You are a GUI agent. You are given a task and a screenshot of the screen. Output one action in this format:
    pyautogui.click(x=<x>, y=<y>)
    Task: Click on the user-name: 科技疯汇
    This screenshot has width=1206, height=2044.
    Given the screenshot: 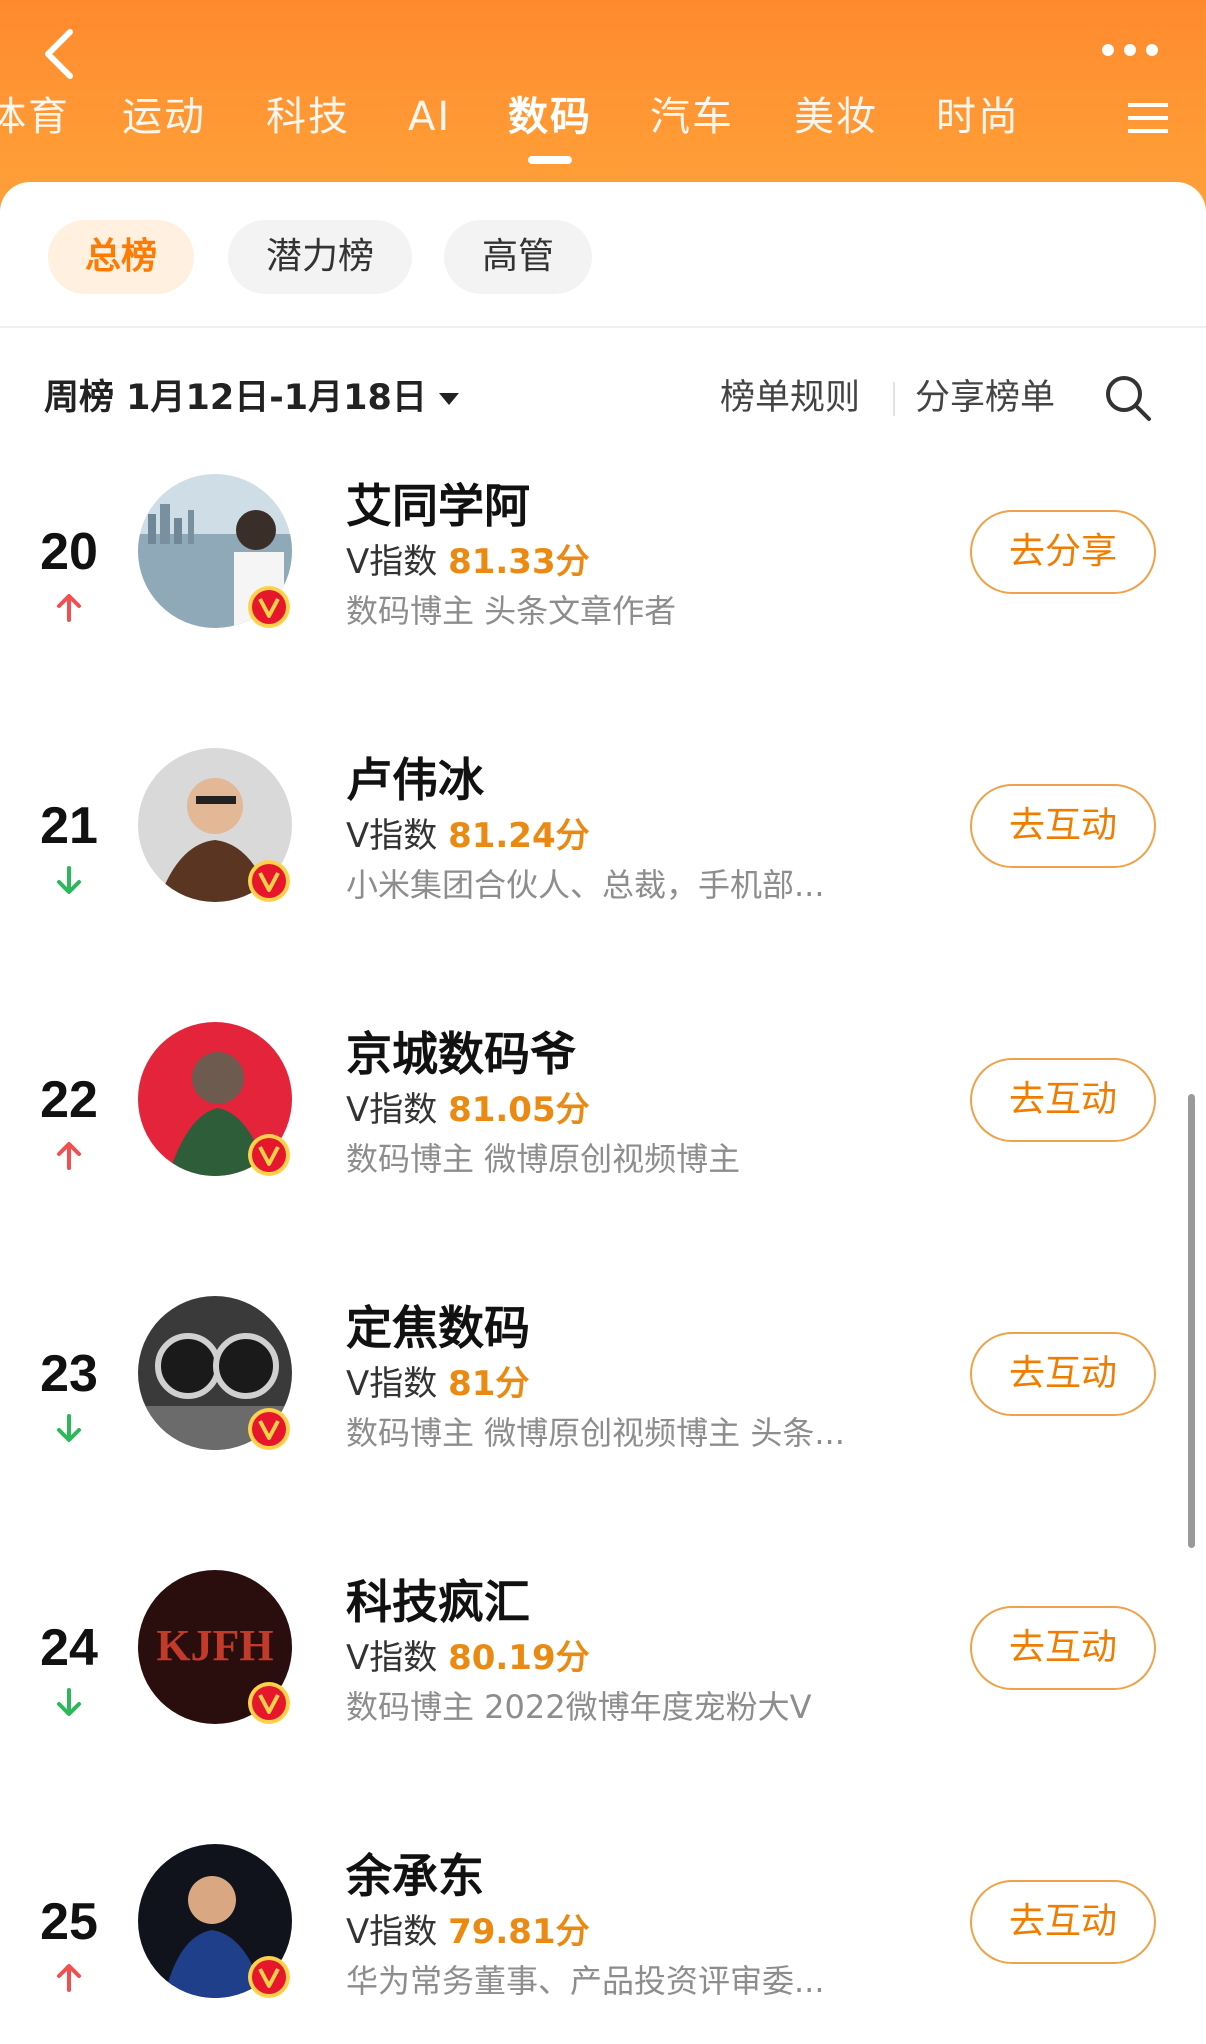 What is the action you would take?
    pyautogui.click(x=438, y=1599)
    